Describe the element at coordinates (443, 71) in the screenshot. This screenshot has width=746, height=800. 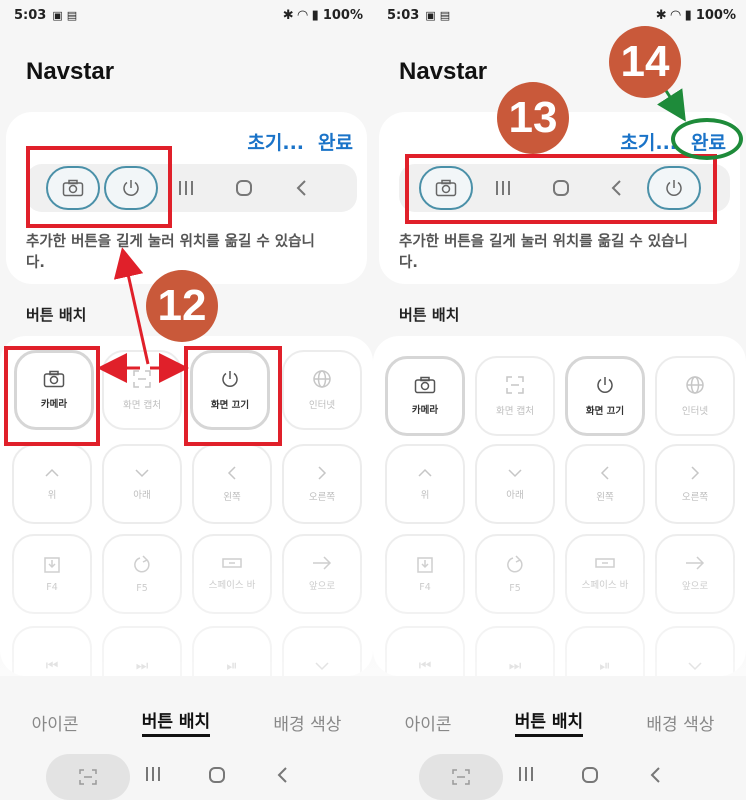
I see `app-title: Navstar` at that location.